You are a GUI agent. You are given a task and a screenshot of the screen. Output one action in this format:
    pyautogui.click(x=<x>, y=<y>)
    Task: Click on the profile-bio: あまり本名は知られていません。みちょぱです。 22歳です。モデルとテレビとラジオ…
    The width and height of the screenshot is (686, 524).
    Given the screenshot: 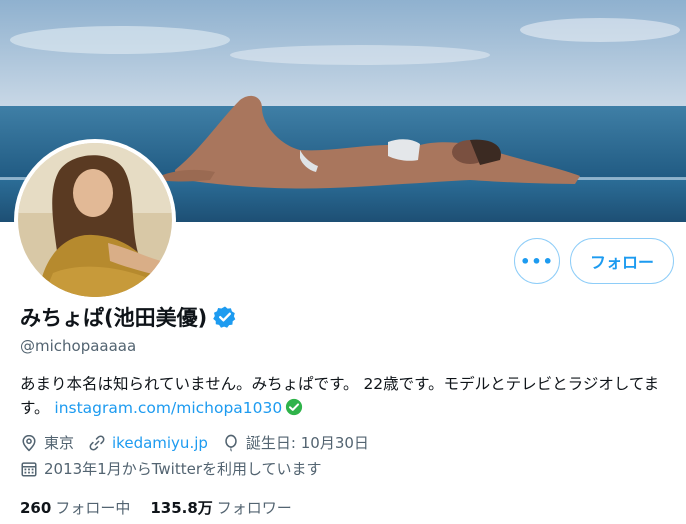 What is the action you would take?
    pyautogui.click(x=345, y=396)
    